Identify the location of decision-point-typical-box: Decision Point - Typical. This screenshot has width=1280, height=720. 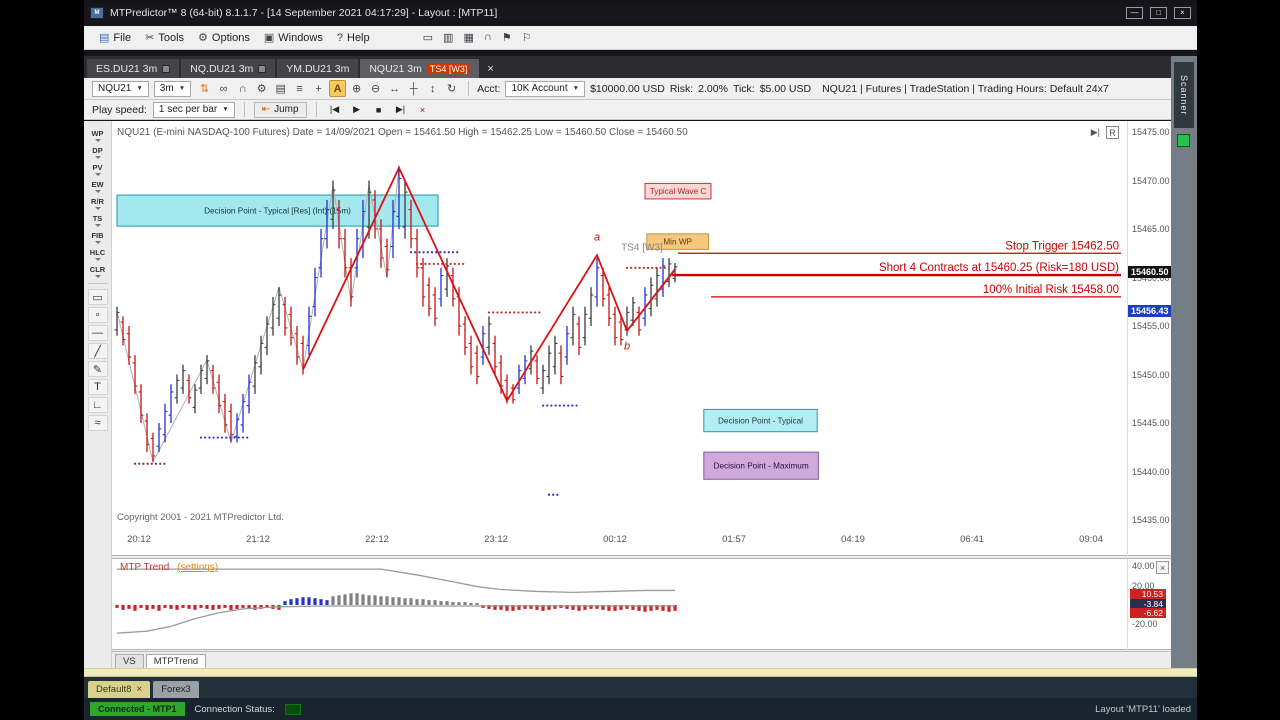
(760, 420).